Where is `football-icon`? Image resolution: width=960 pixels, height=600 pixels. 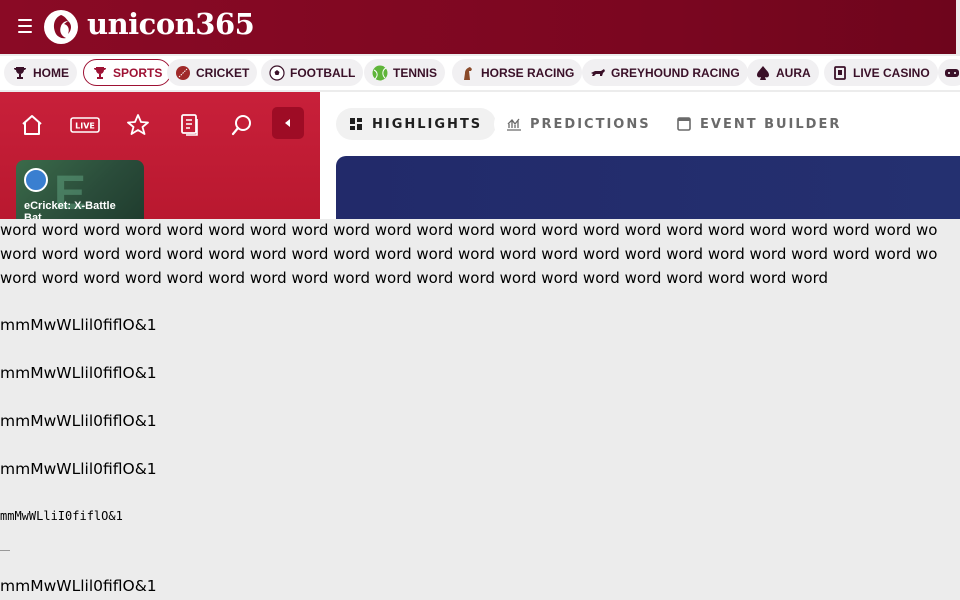 football-icon is located at coordinates (277, 72).